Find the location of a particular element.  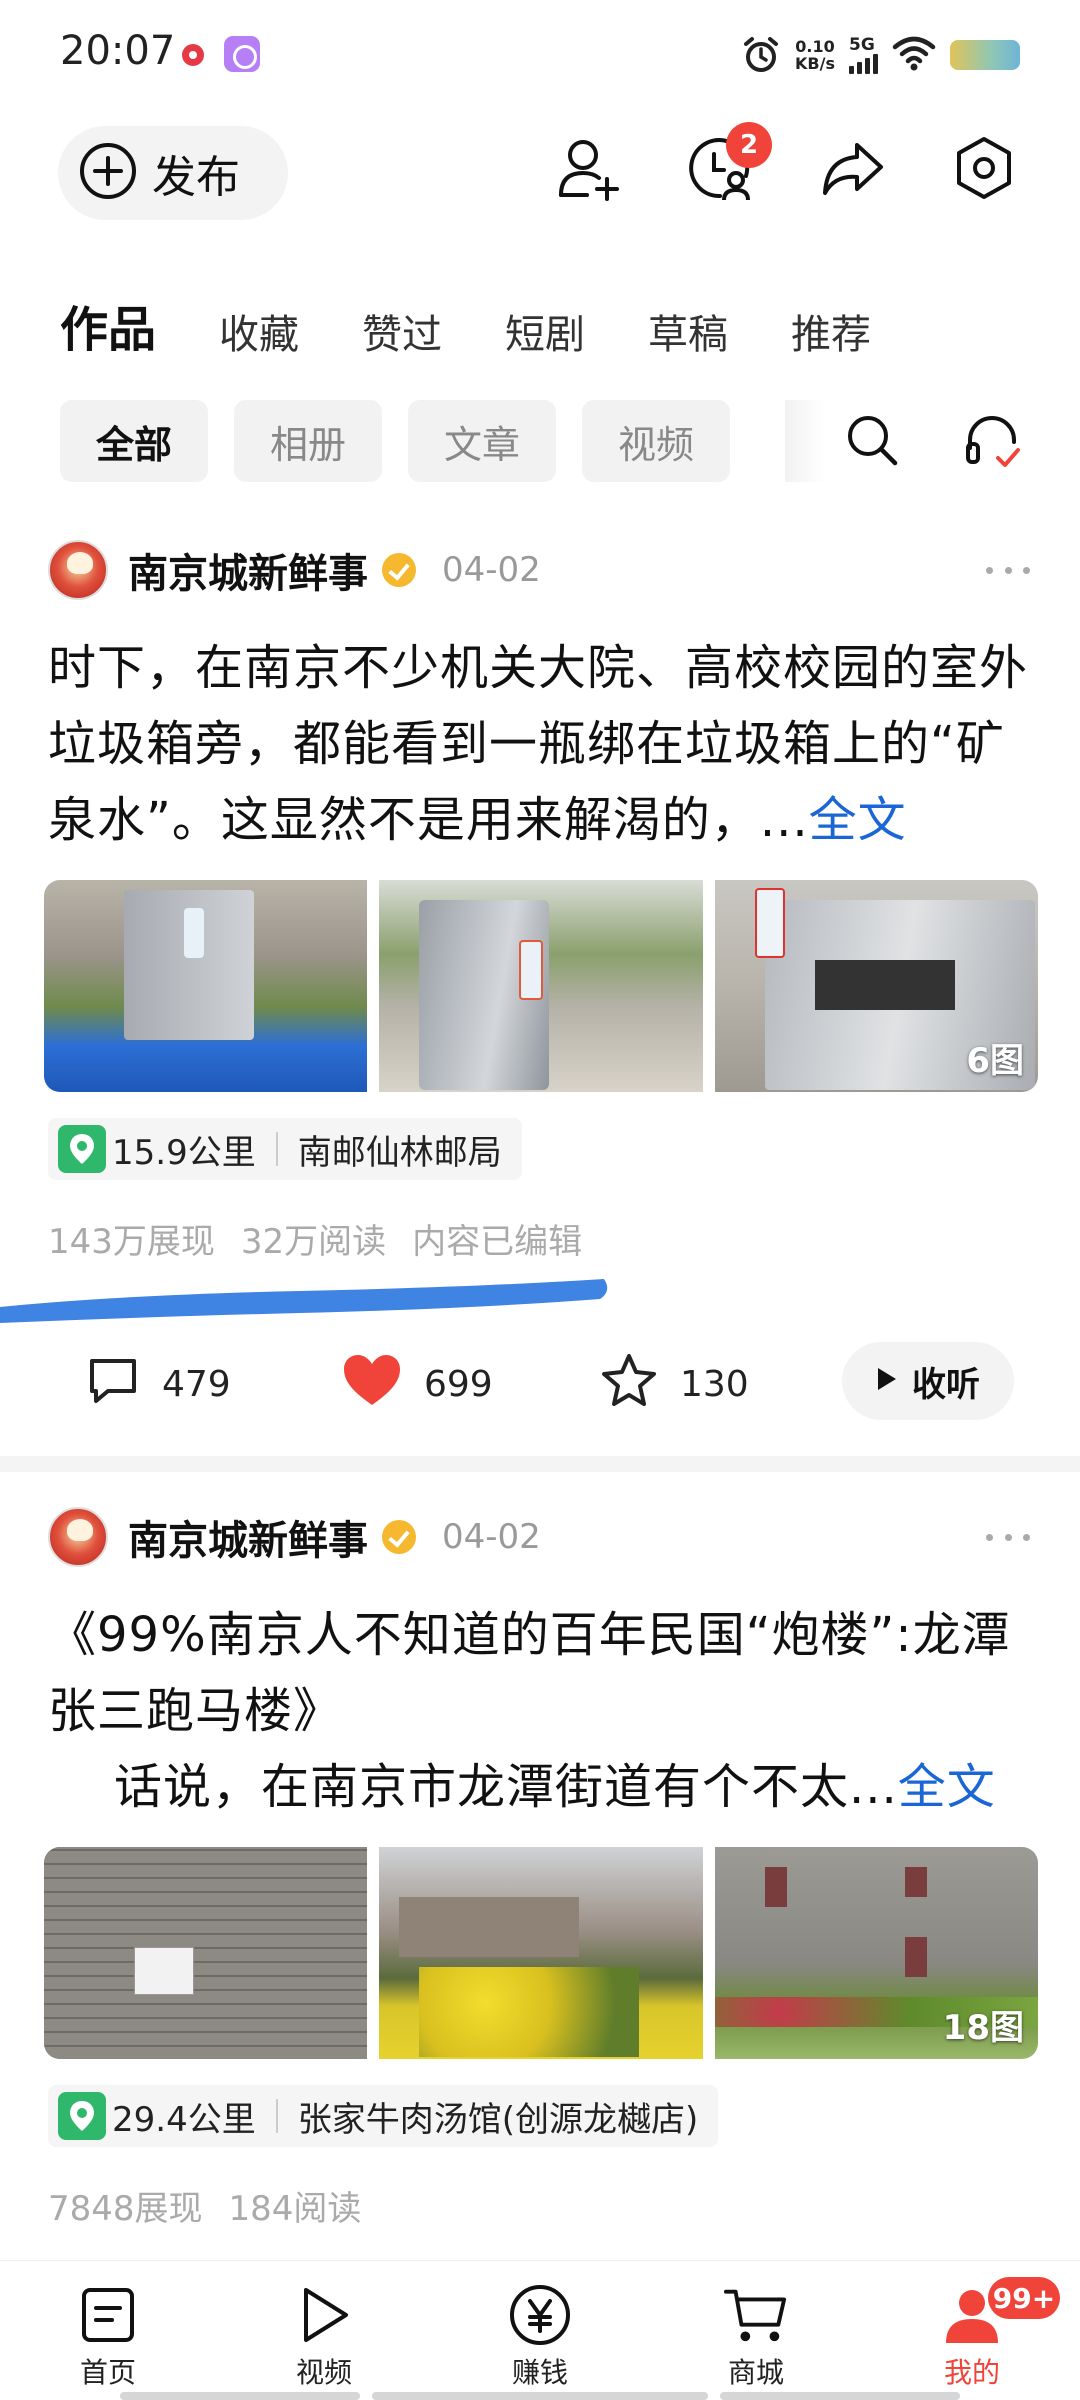

share-icon is located at coordinates (852, 170).